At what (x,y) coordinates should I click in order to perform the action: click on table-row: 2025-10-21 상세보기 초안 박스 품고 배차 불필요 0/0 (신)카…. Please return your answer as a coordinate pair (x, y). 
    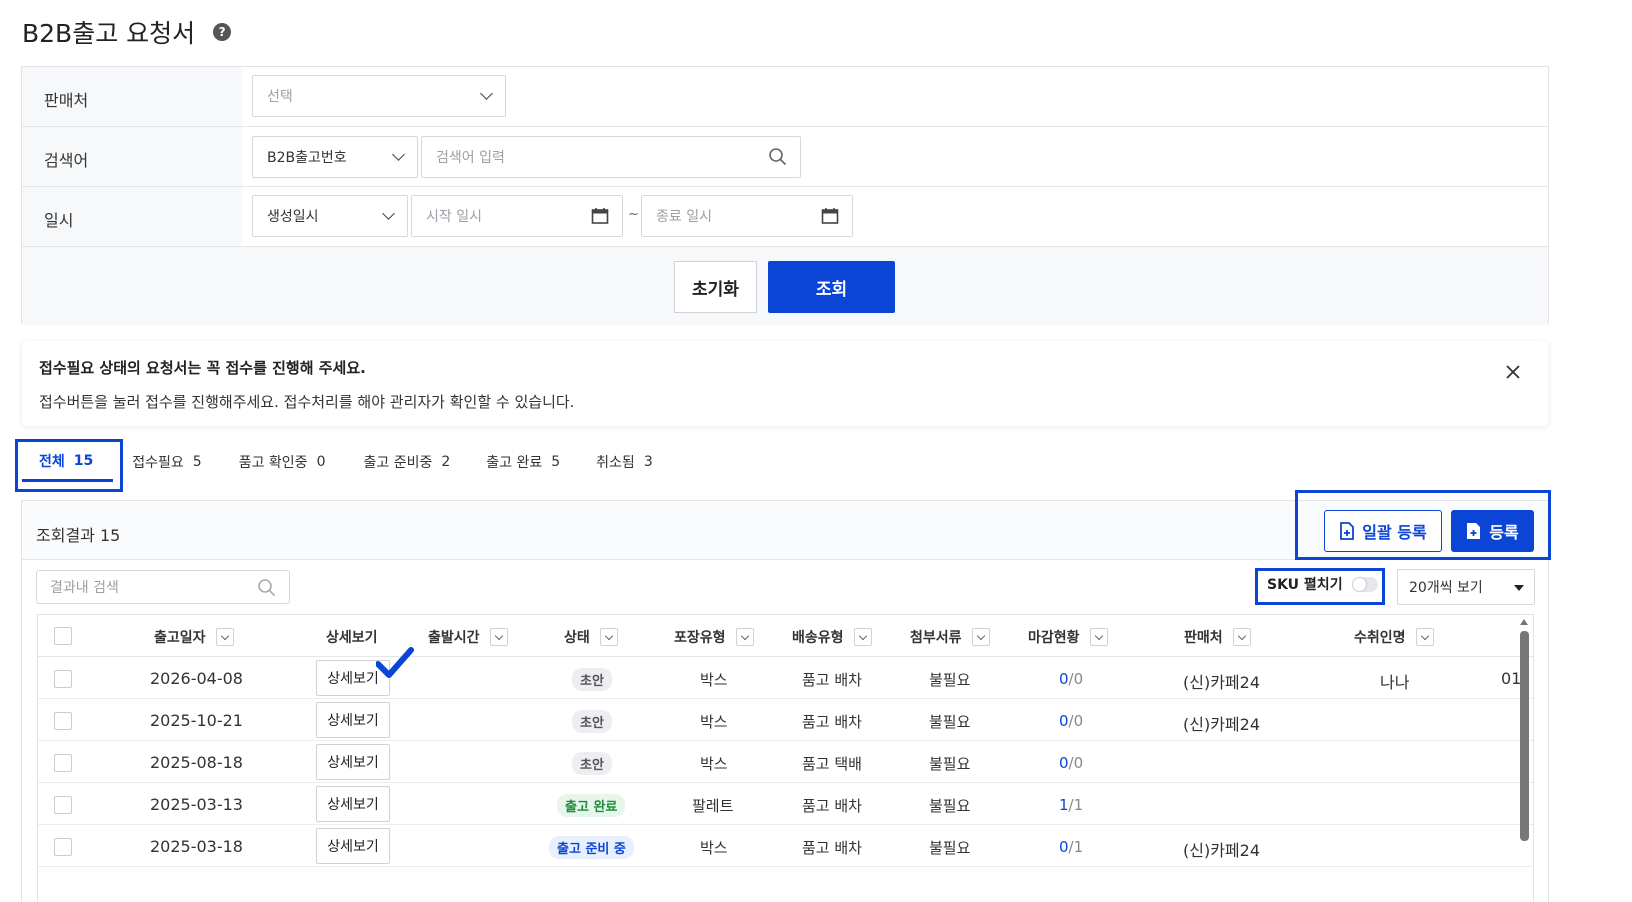
    Looking at the image, I should click on (785, 720).